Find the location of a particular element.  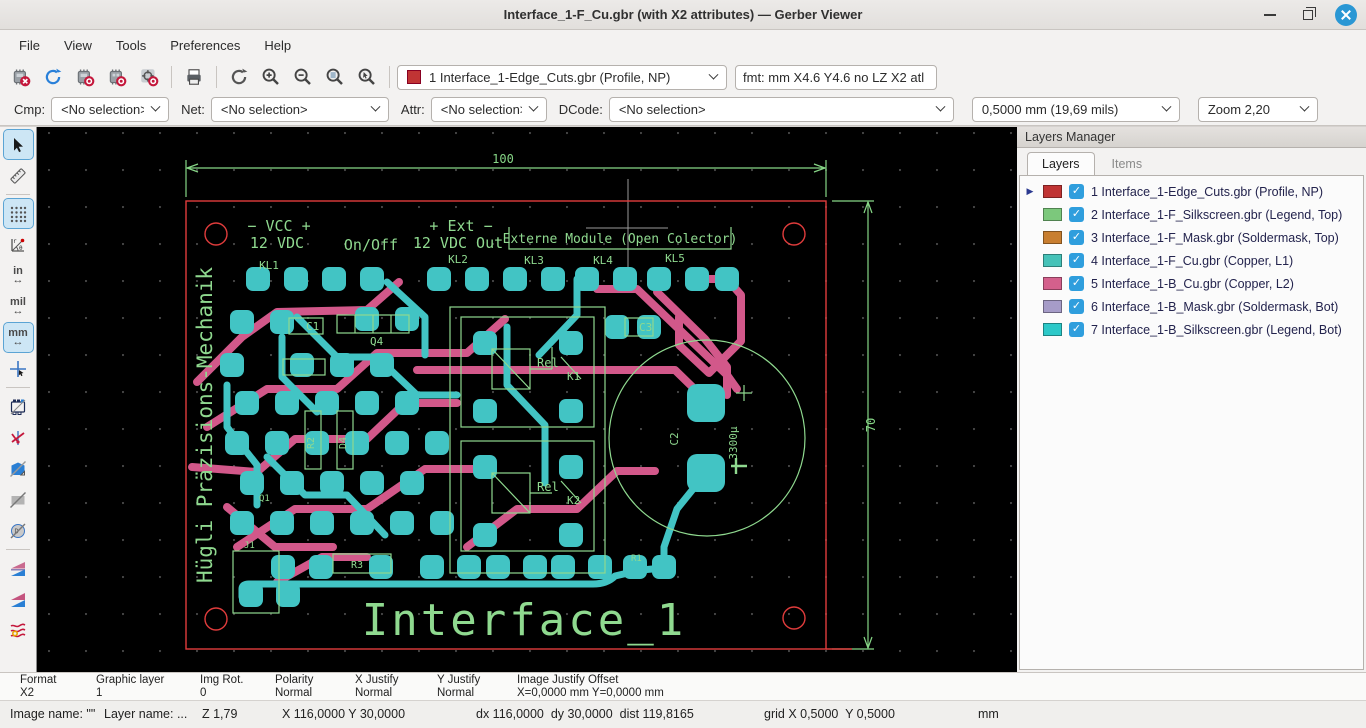

net-select: <No selection> is located at coordinates (299, 109).